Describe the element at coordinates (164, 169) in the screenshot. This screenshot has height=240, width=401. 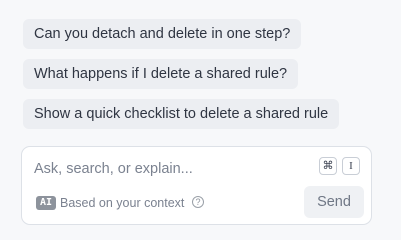
I see `ask-input` at that location.